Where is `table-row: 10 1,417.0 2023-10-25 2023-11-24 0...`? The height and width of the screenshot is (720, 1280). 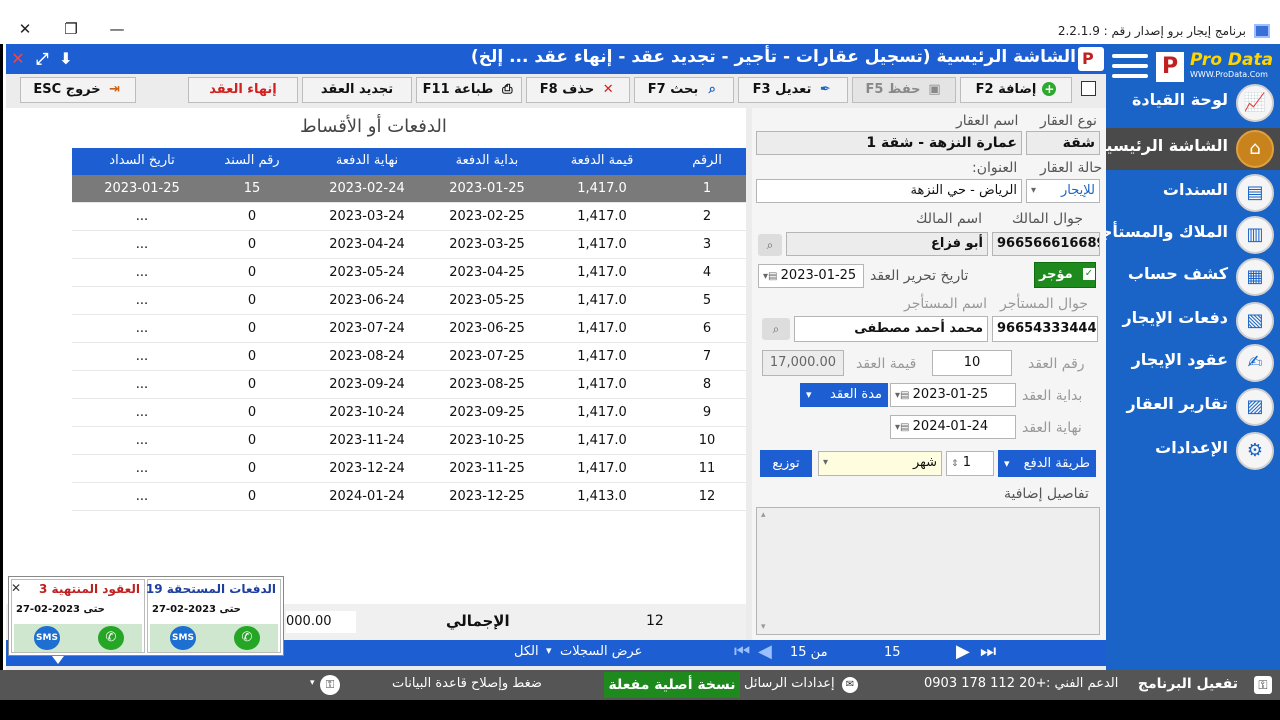 table-row: 10 1,417.0 2023-10-25 2023-11-24 0... is located at coordinates (409, 441).